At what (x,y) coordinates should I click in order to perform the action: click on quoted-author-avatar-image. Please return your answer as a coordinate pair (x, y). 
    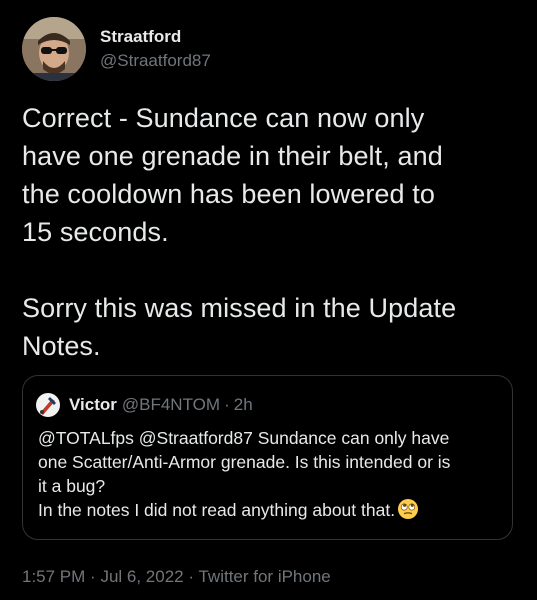
    Looking at the image, I should click on (48, 405).